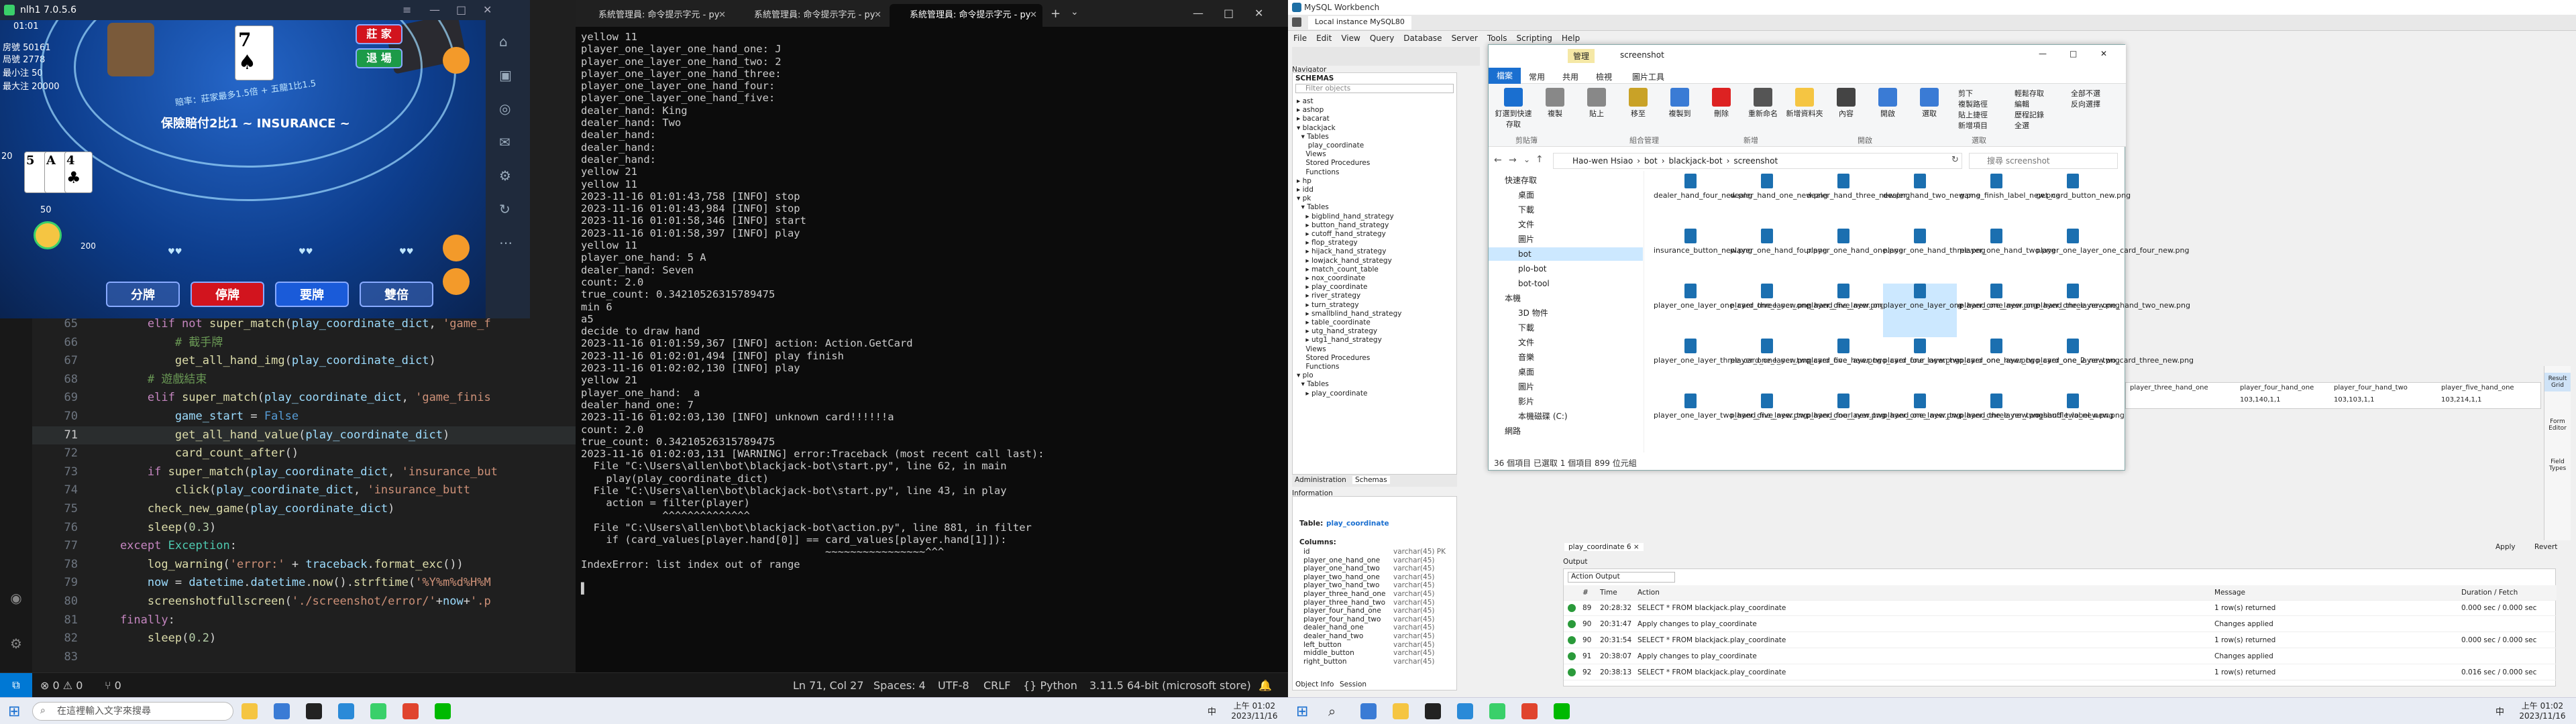  What do you see at coordinates (1422, 38) in the screenshot?
I see `menu-database: Database` at bounding box center [1422, 38].